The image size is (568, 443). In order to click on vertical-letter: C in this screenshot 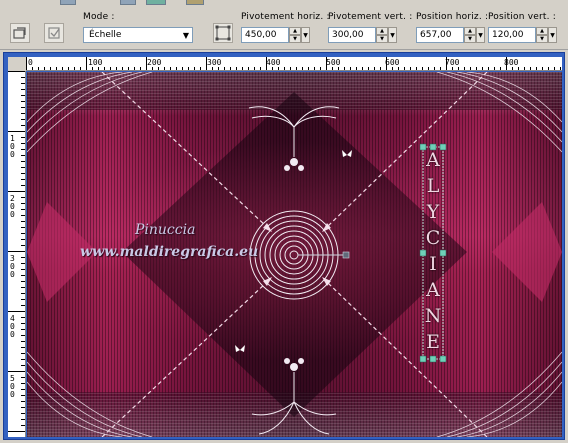, I will do `click(433, 238)`.